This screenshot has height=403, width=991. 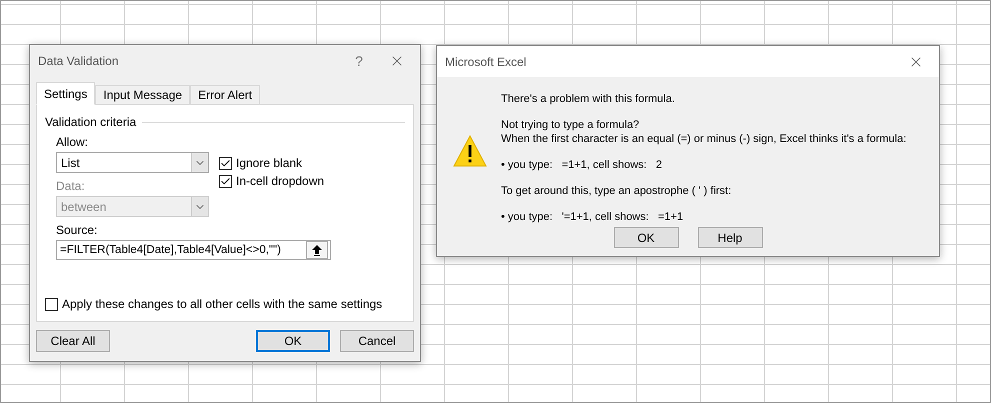 I want to click on message-text: There's a problem with this formula., so click(x=588, y=99).